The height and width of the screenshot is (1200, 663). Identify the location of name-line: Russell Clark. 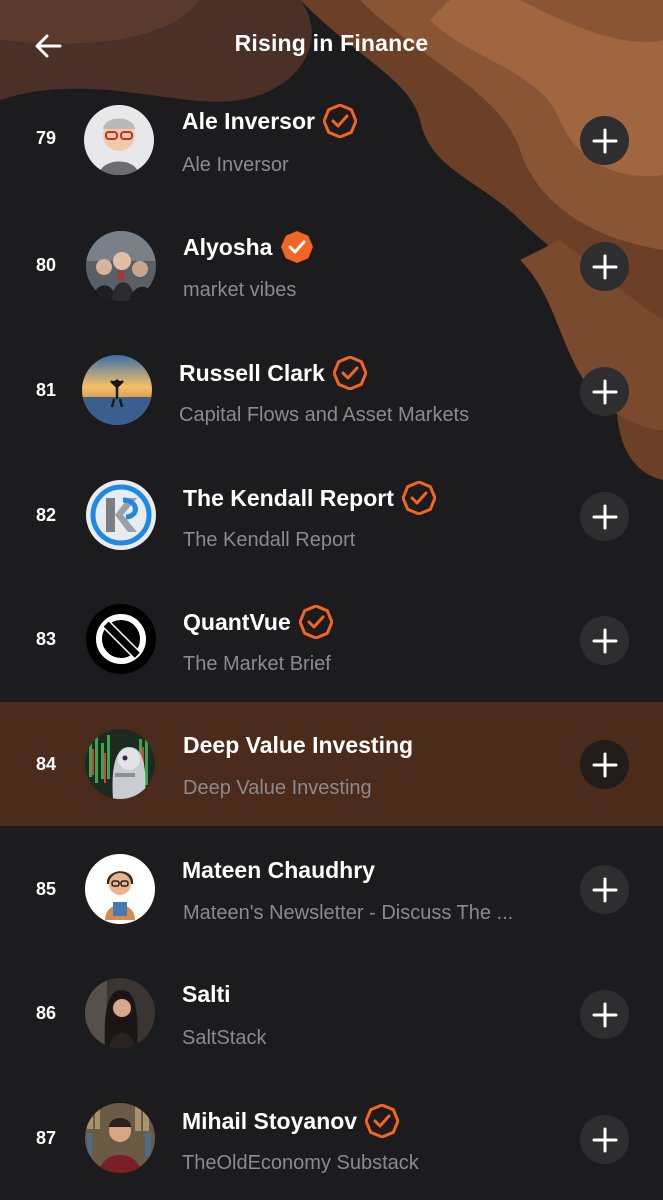
(273, 373).